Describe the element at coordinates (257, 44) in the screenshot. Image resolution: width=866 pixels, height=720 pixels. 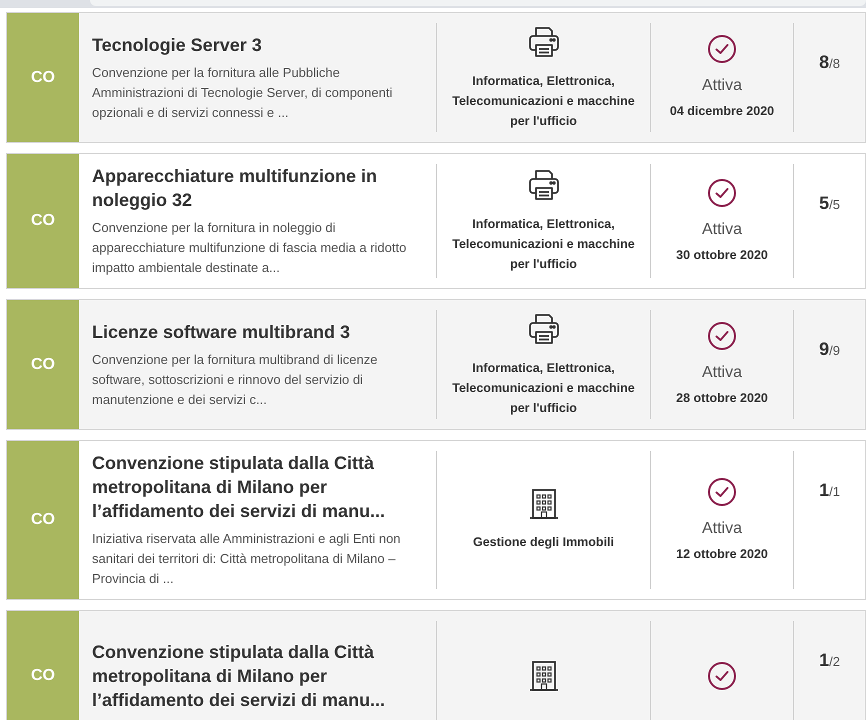
I see `card-title: Tecnologie Server 3` at that location.